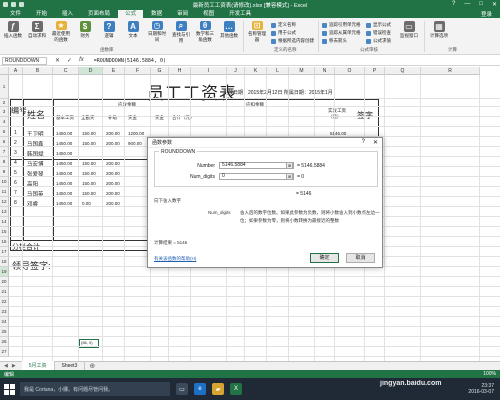  I want to click on quick-access-toolbar, so click(13, 4).